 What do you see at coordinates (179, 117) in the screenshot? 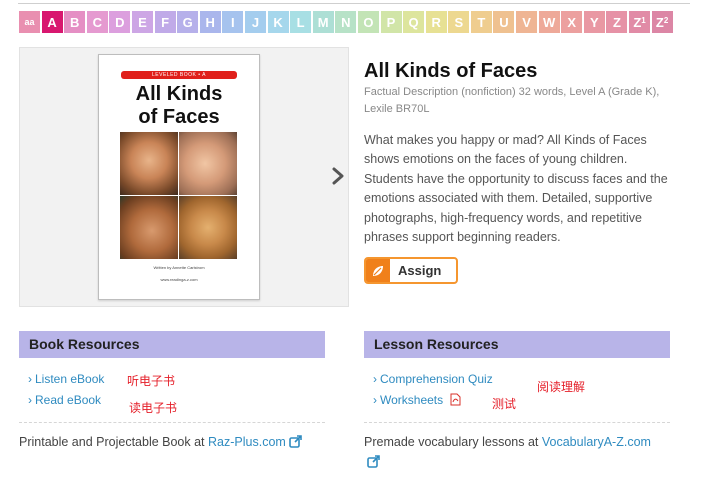
I see `cover-title-line2: of Faces` at bounding box center [179, 117].